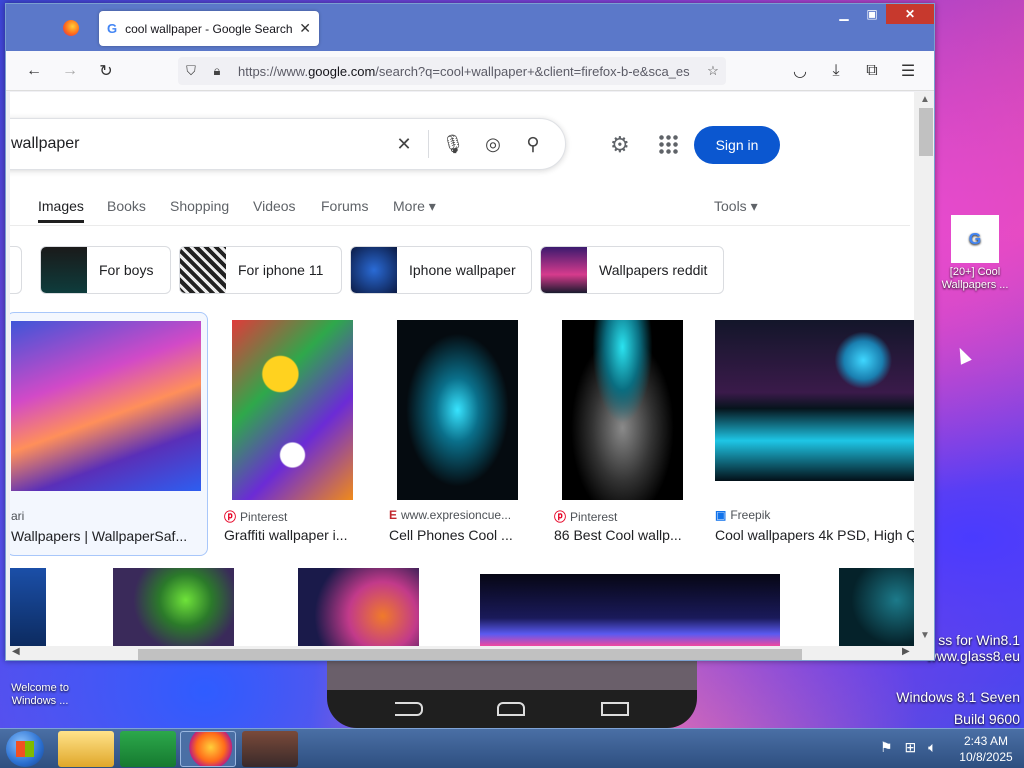 This screenshot has width=1024, height=768. What do you see at coordinates (844, 14) in the screenshot?
I see `minimize-button: ▁` at bounding box center [844, 14].